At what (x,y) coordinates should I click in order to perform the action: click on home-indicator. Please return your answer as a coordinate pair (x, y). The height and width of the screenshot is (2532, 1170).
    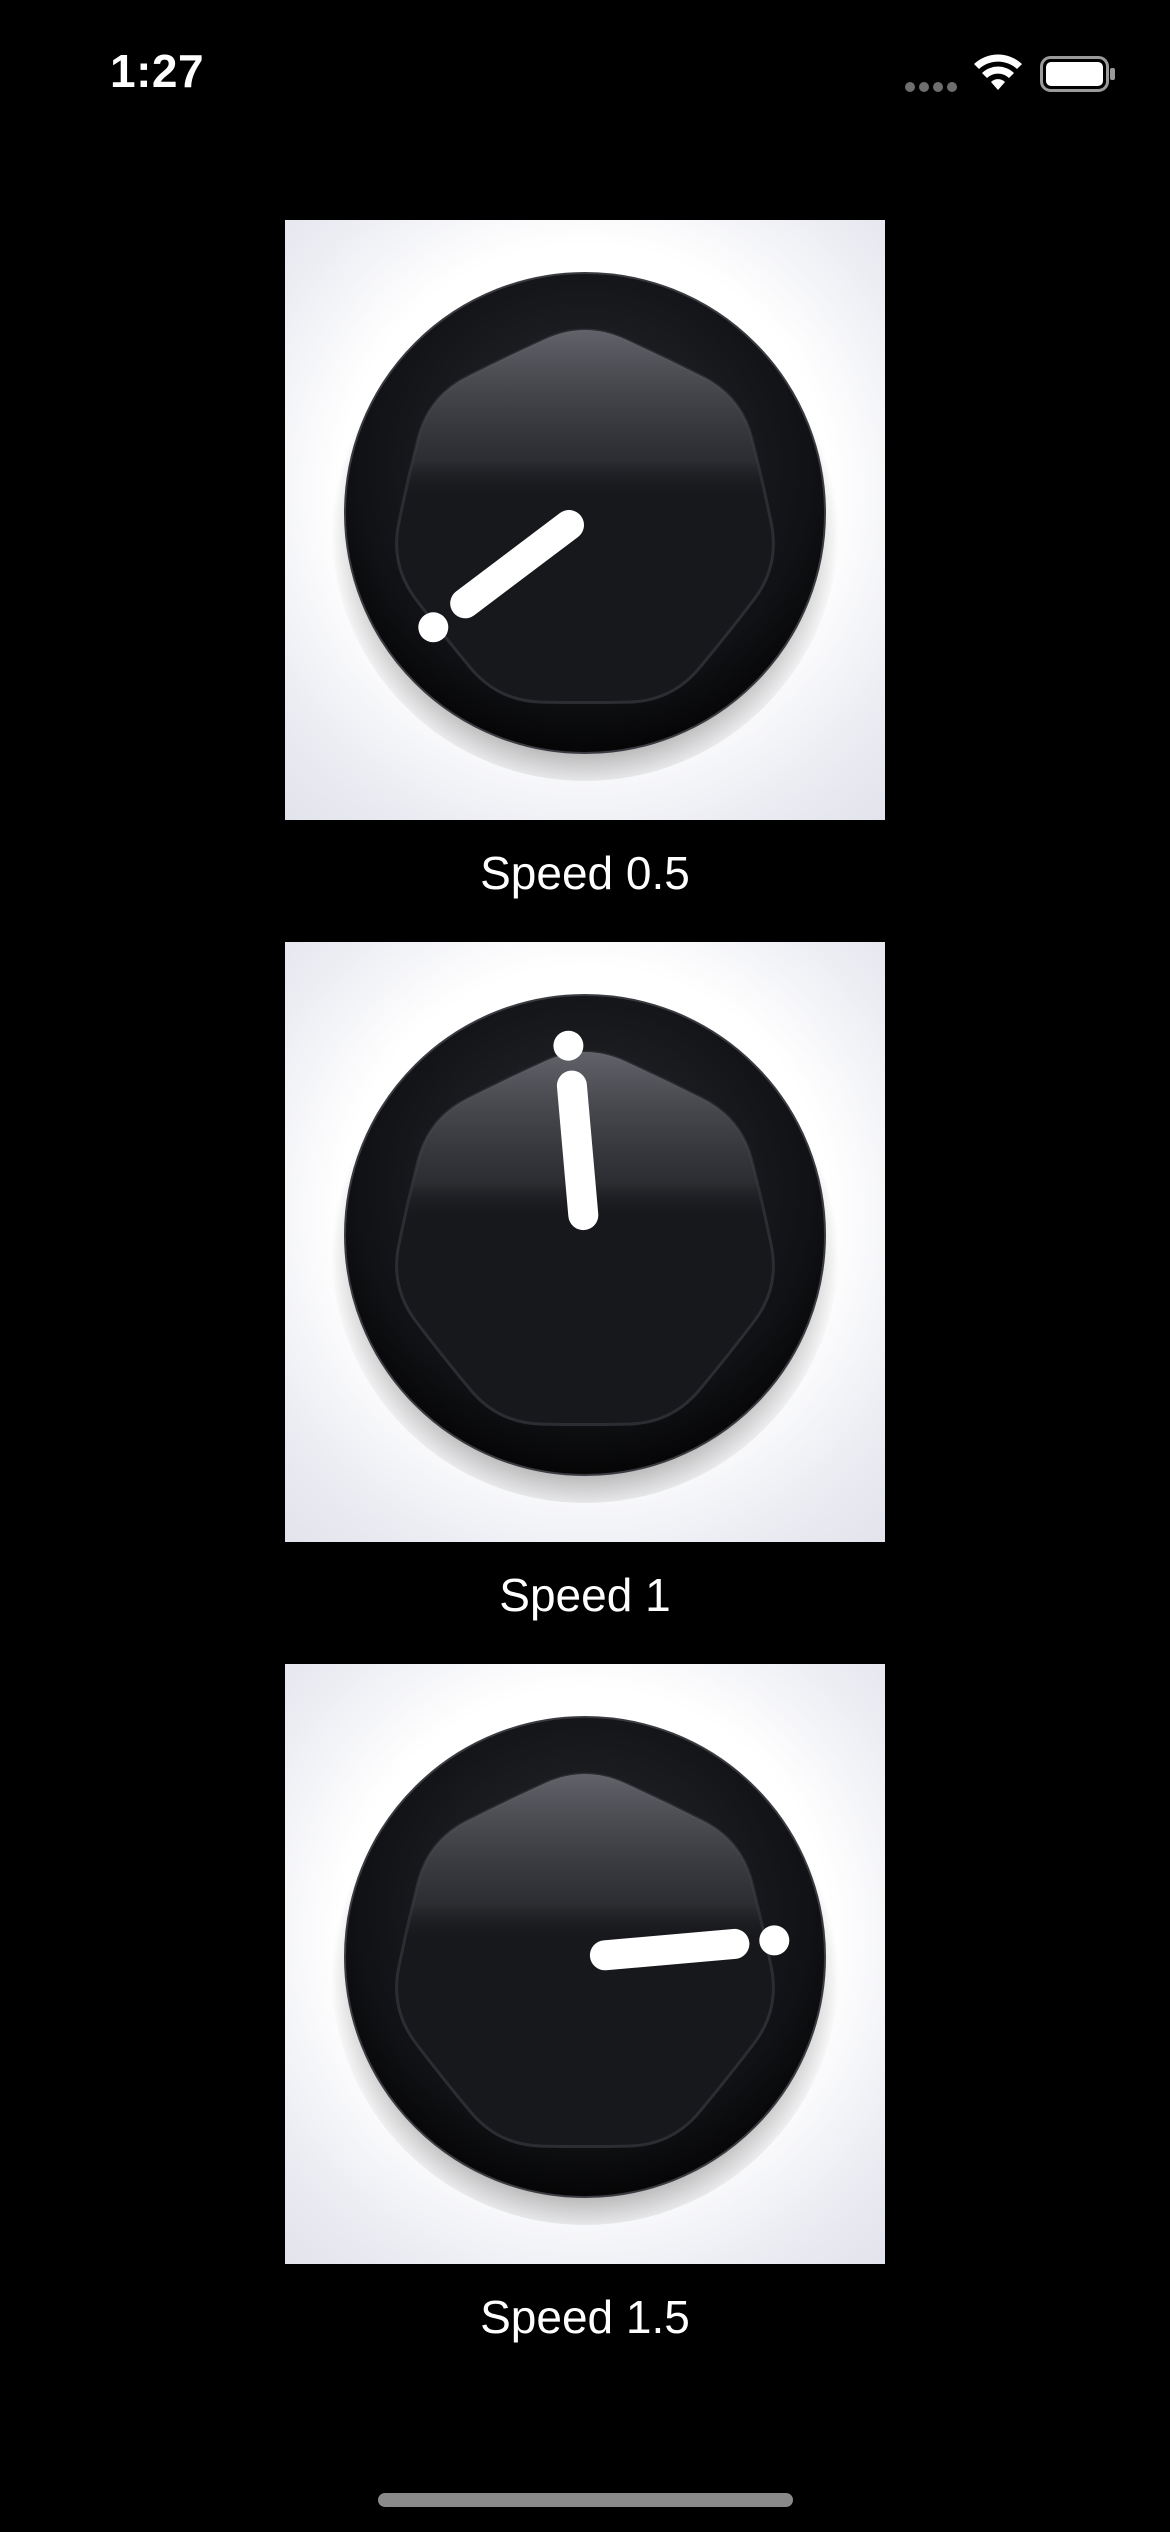
    Looking at the image, I should click on (585, 2500).